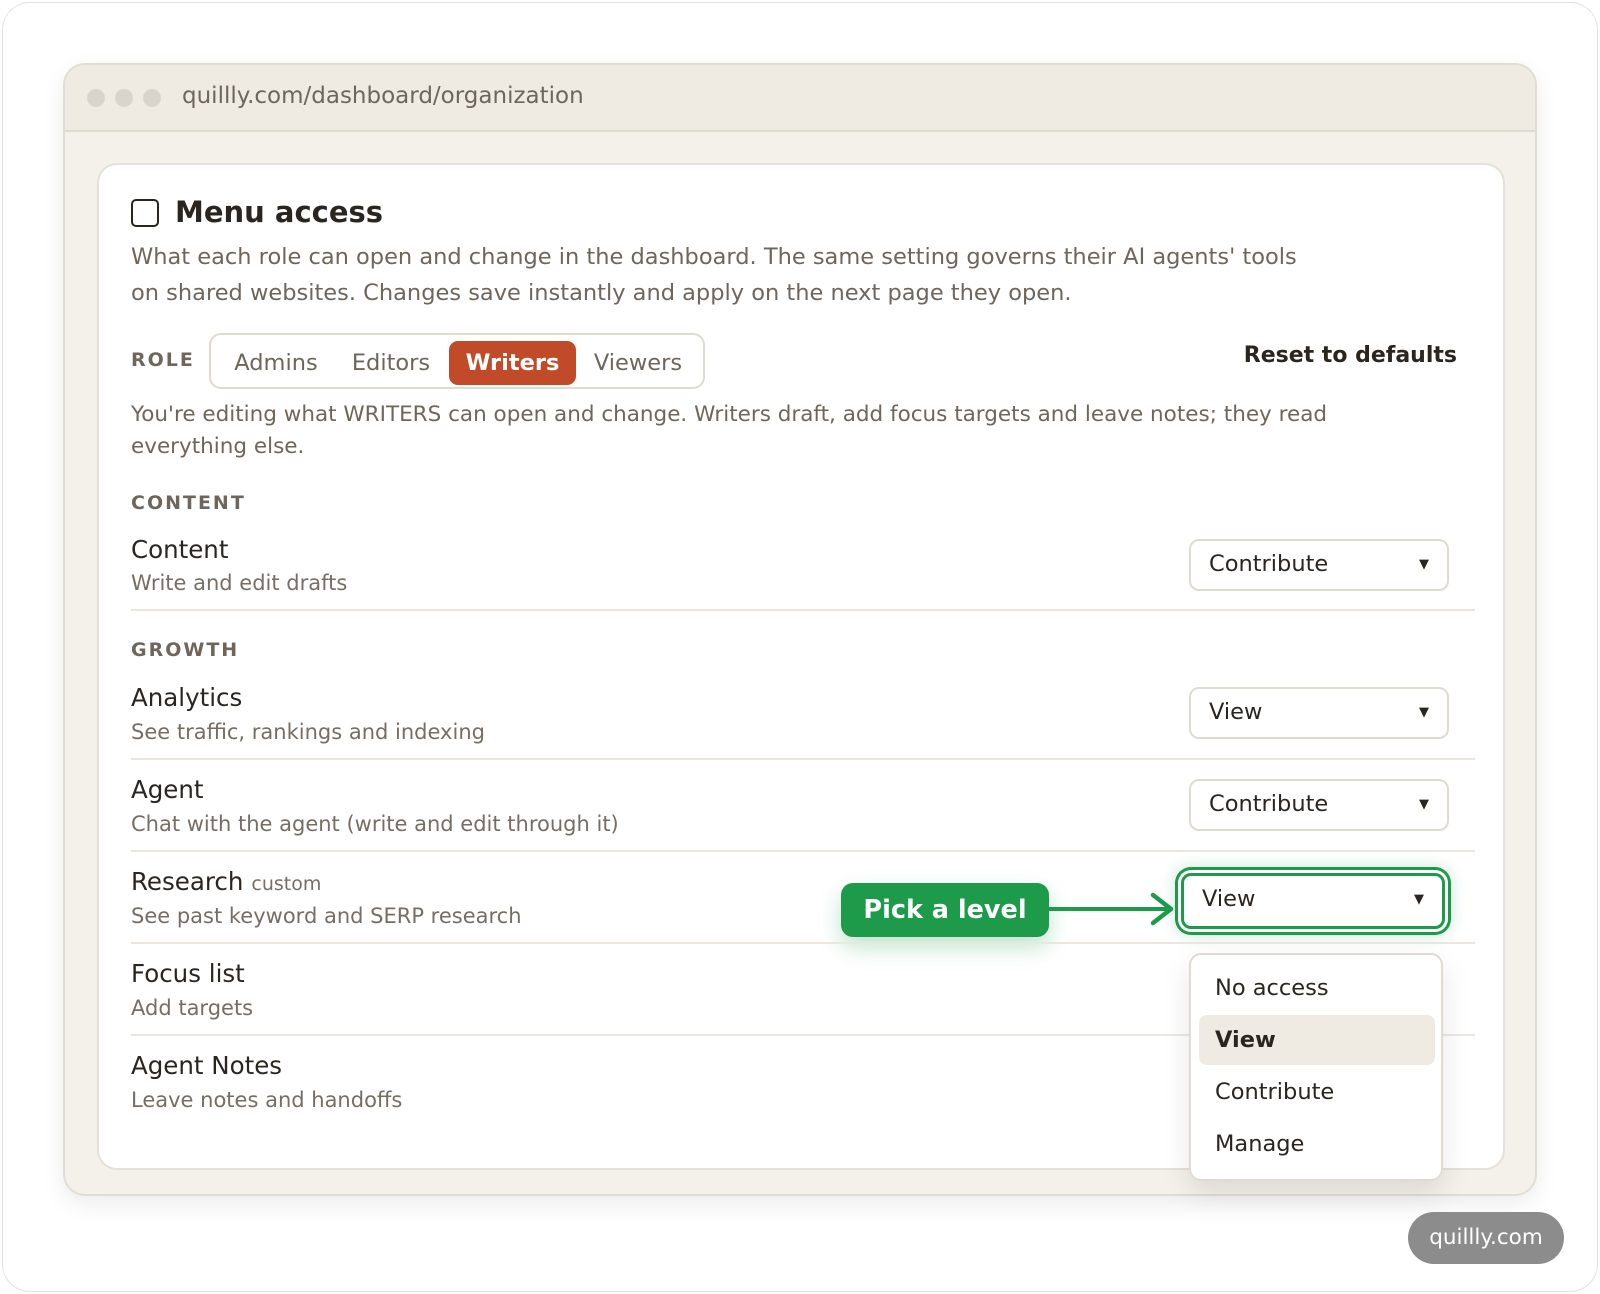 Image resolution: width=1600 pixels, height=1294 pixels. I want to click on row-subtitle-focus-list: Add targets, so click(192, 1008).